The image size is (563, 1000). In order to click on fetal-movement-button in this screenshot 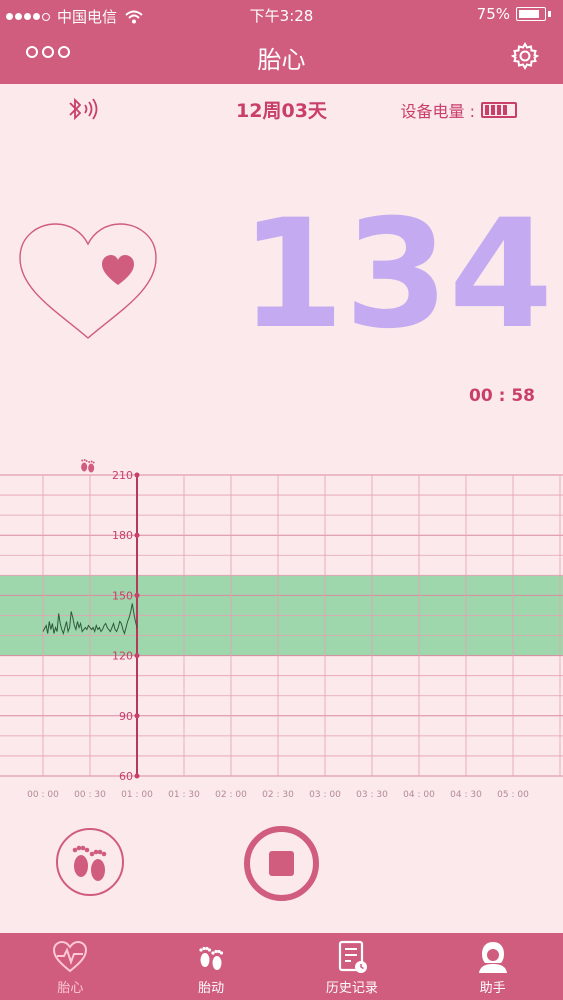, I will do `click(90, 862)`.